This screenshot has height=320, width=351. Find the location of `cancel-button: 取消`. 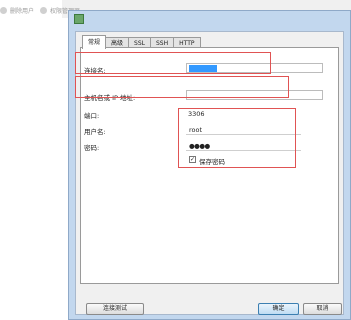

cancel-button: 取消 is located at coordinates (322, 309).